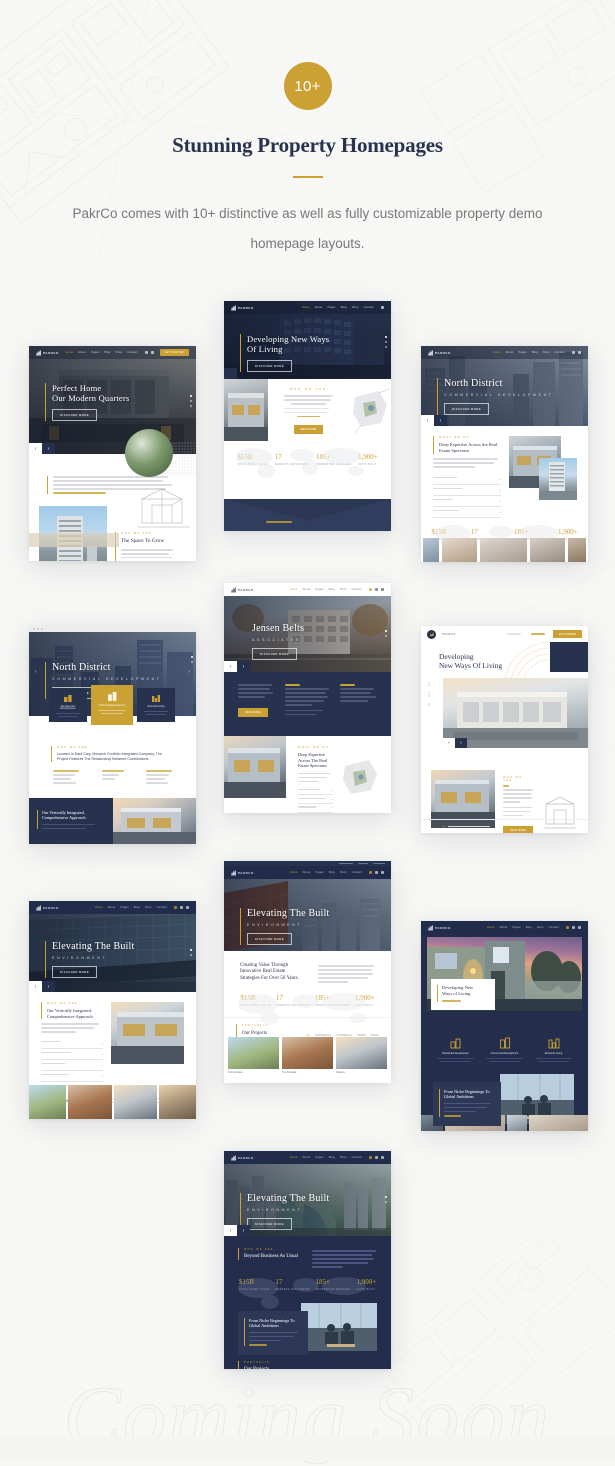 The height and width of the screenshot is (1466, 615). Describe the element at coordinates (307, 177) in the screenshot. I see `title-divider` at that location.